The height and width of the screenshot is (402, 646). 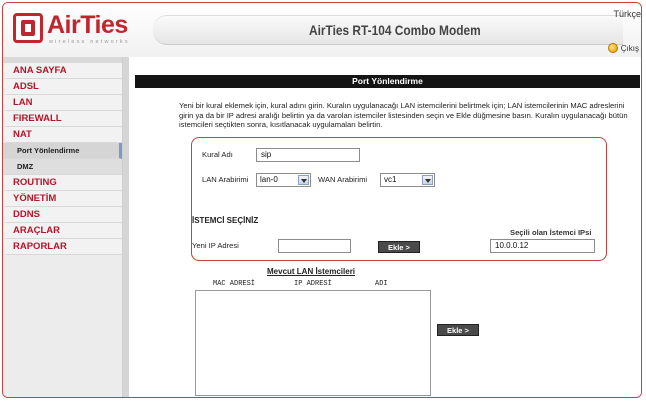 What do you see at coordinates (308, 155) in the screenshot?
I see `rule-name-input: sip` at bounding box center [308, 155].